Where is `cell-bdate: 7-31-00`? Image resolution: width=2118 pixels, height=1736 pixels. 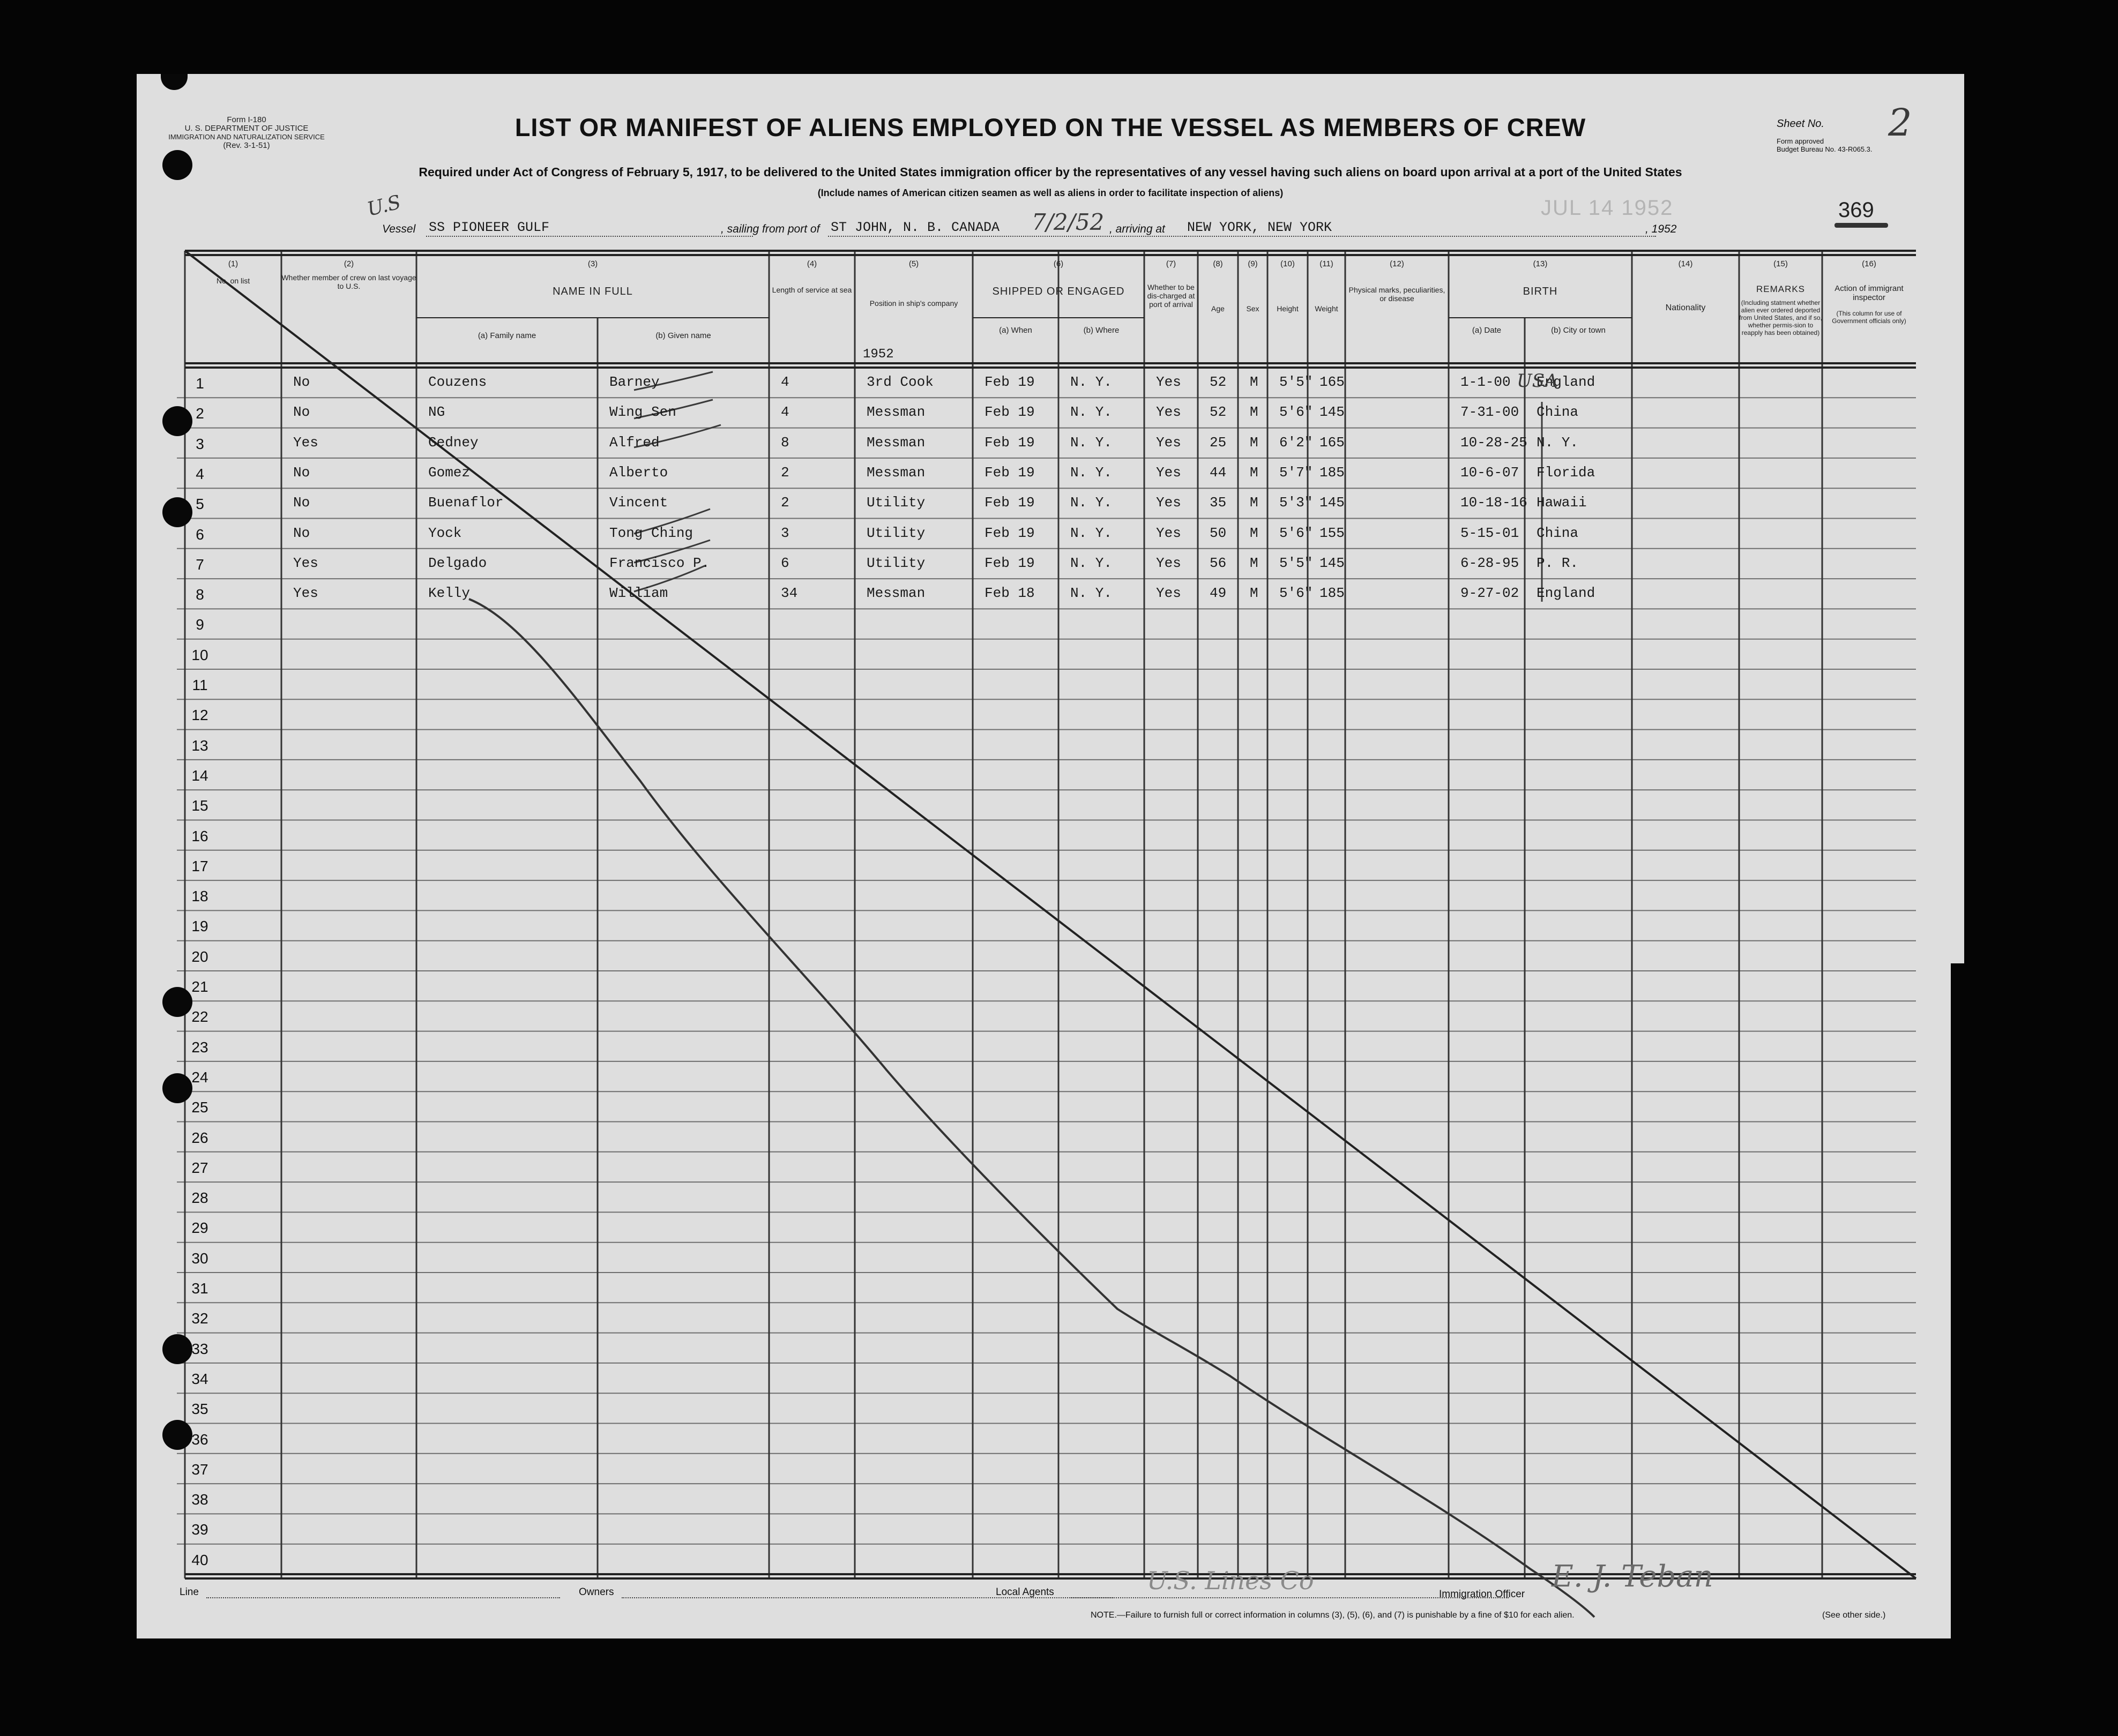
cell-bdate: 7-31-00 is located at coordinates (1489, 412).